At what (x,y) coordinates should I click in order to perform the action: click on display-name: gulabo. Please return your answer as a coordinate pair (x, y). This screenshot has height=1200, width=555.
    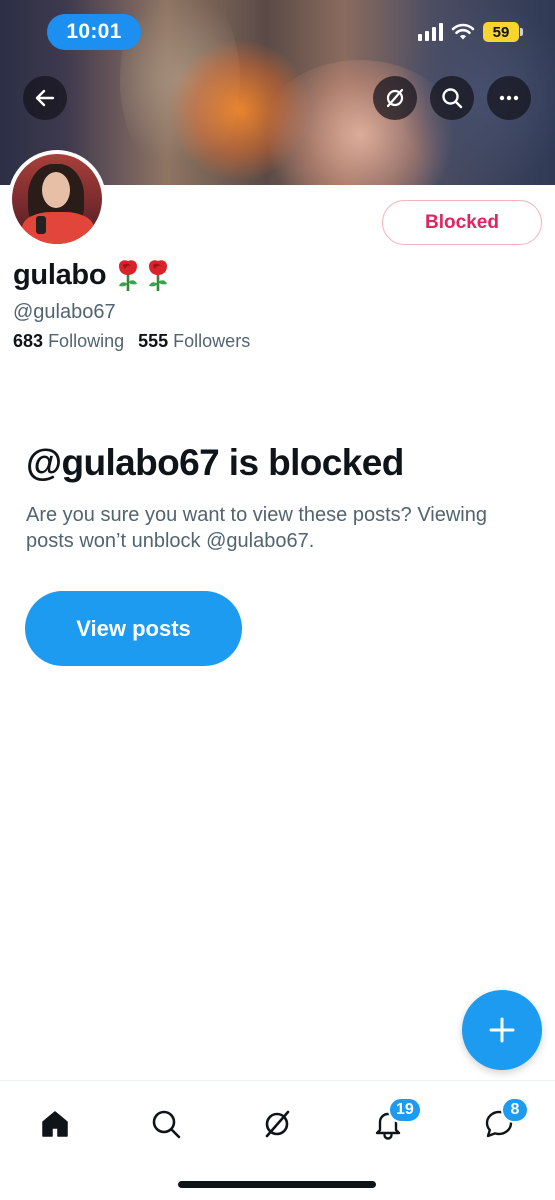
    Looking at the image, I should click on (60, 274).